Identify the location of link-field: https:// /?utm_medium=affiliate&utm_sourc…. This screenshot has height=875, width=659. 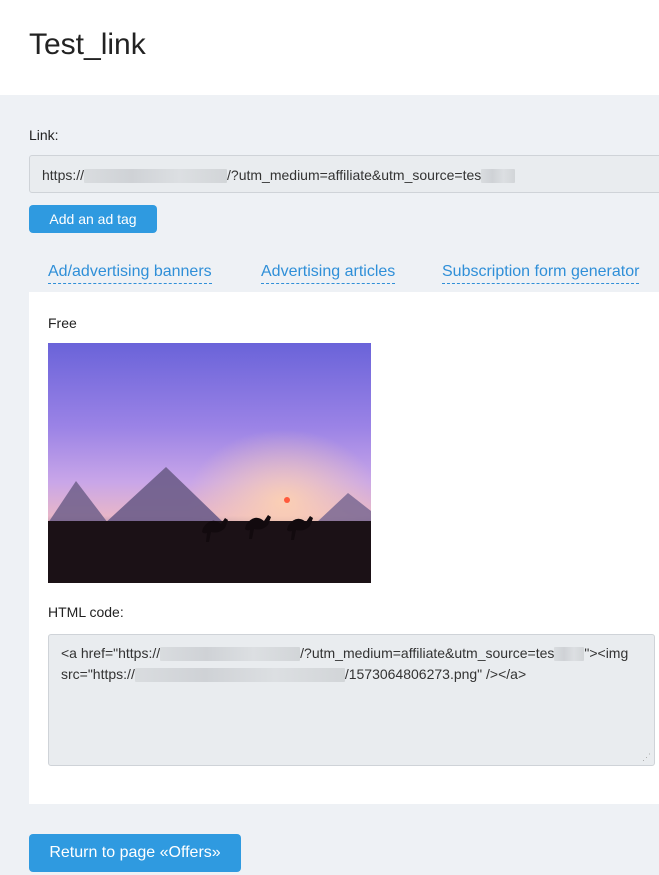
(344, 174).